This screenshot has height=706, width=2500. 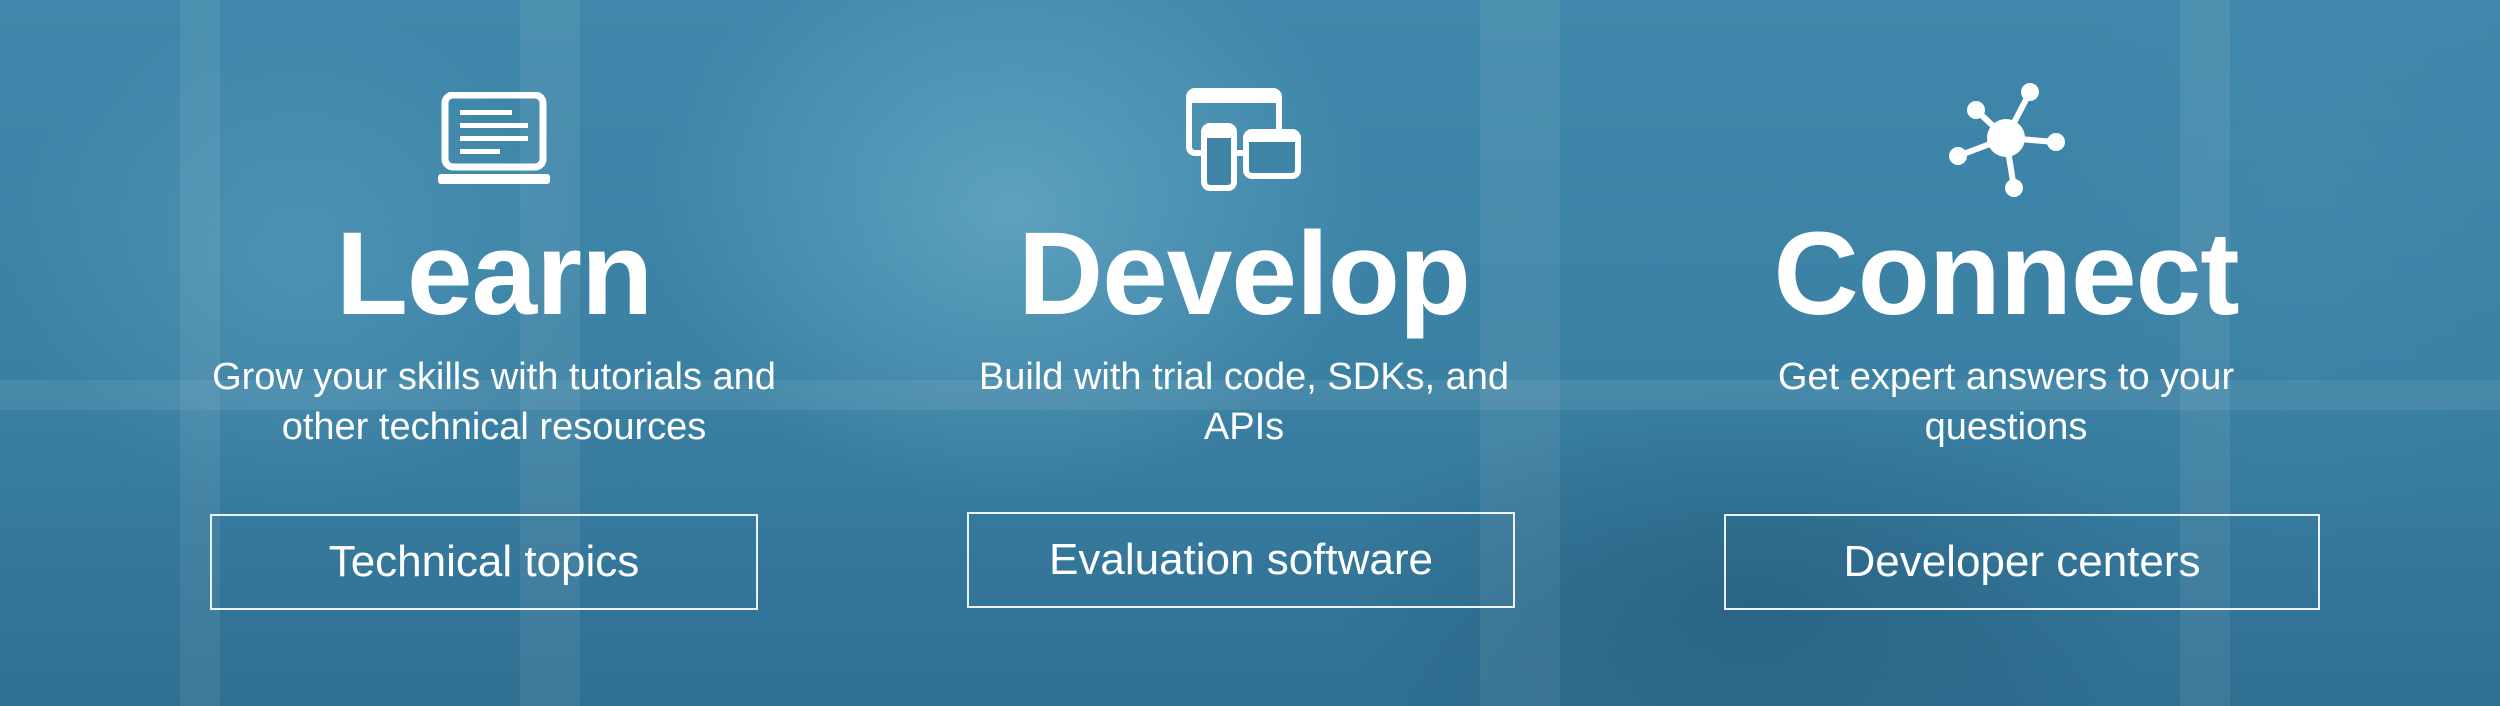 I want to click on laptop-icon, so click(x=494, y=140).